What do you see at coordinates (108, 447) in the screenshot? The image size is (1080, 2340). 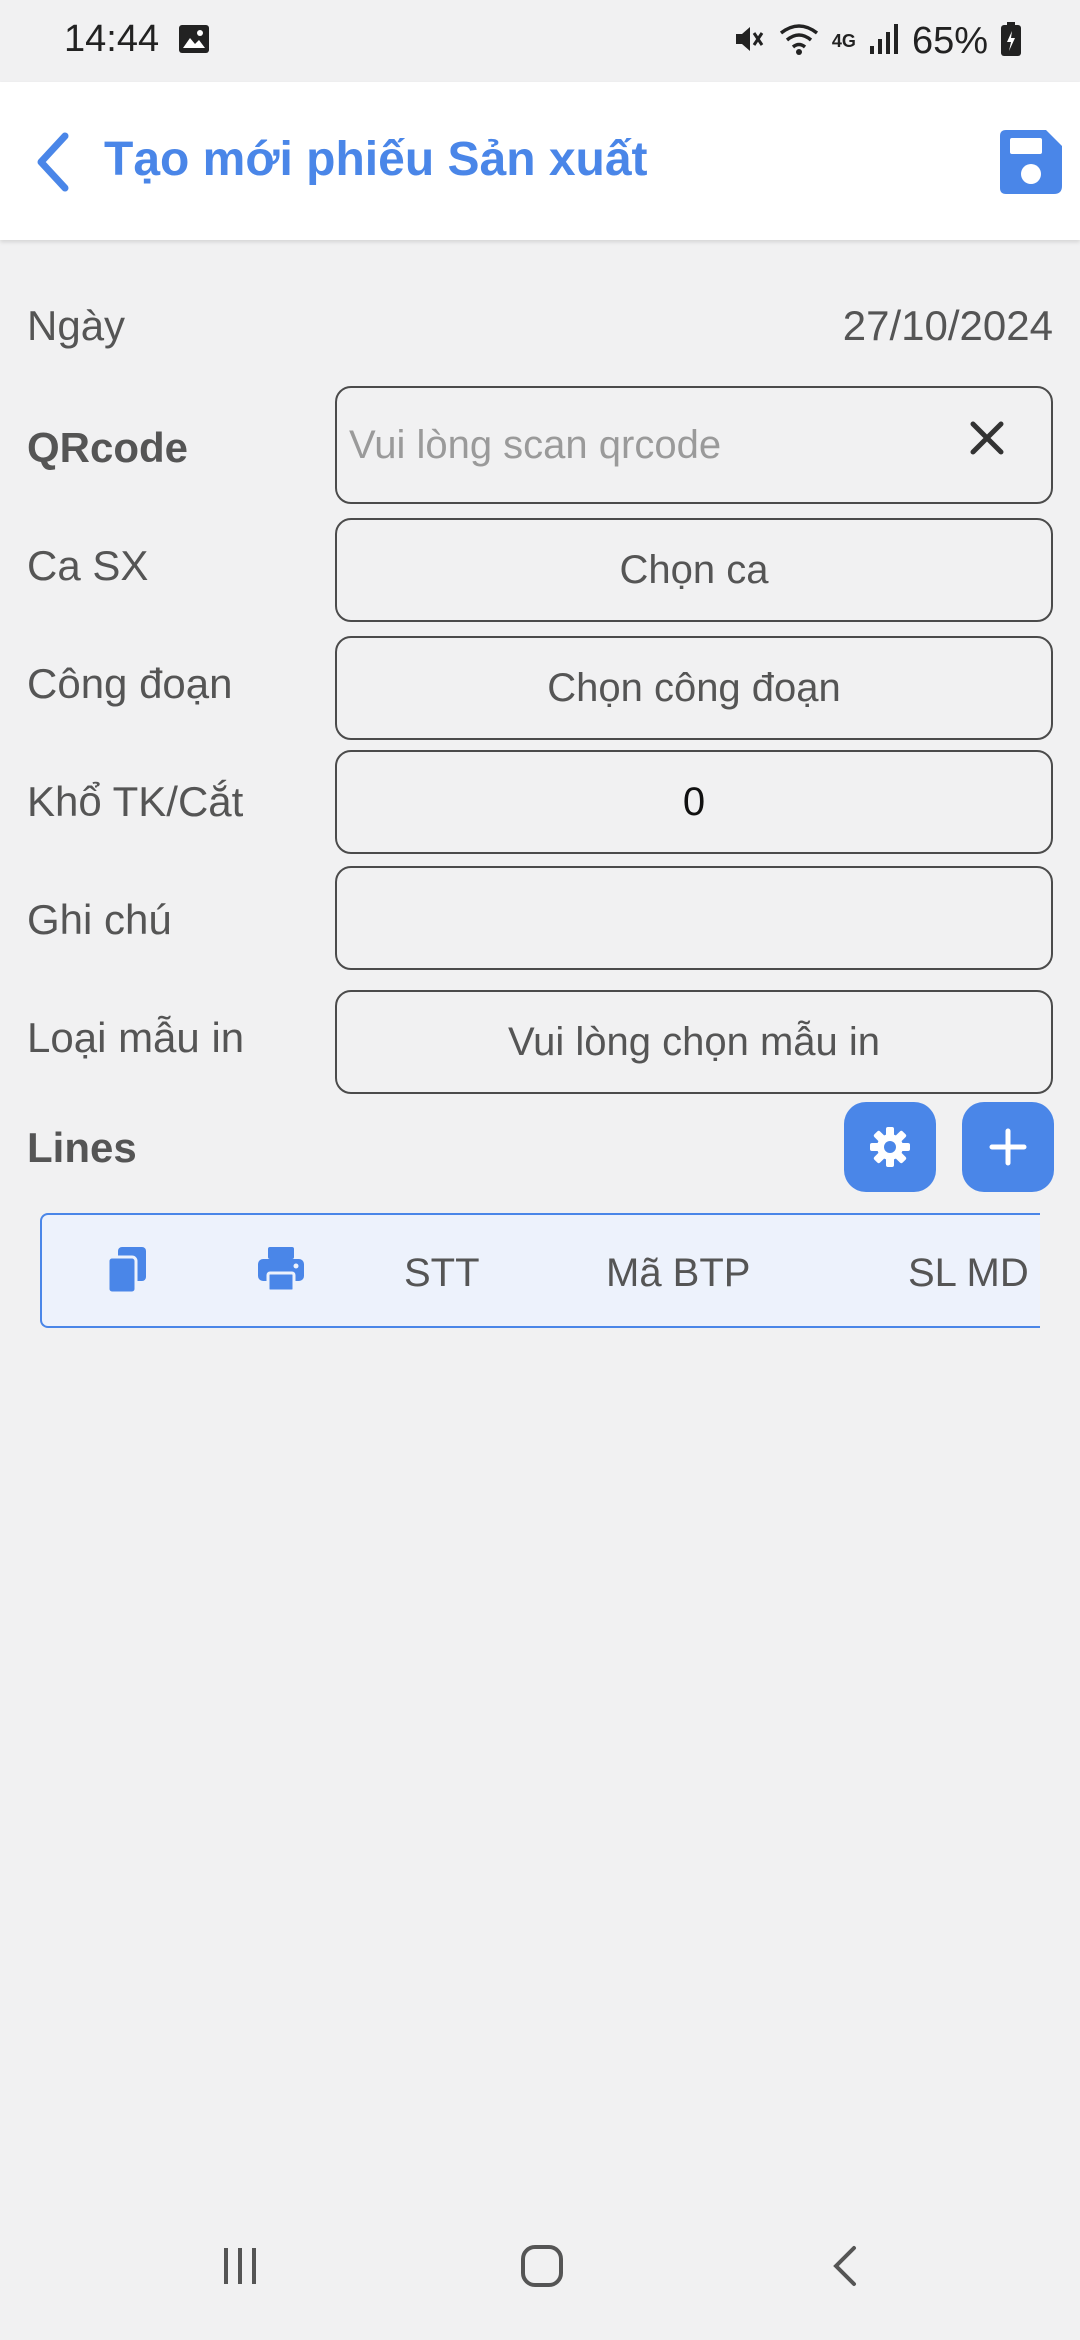 I see `qrcode-label: QRcode` at bounding box center [108, 447].